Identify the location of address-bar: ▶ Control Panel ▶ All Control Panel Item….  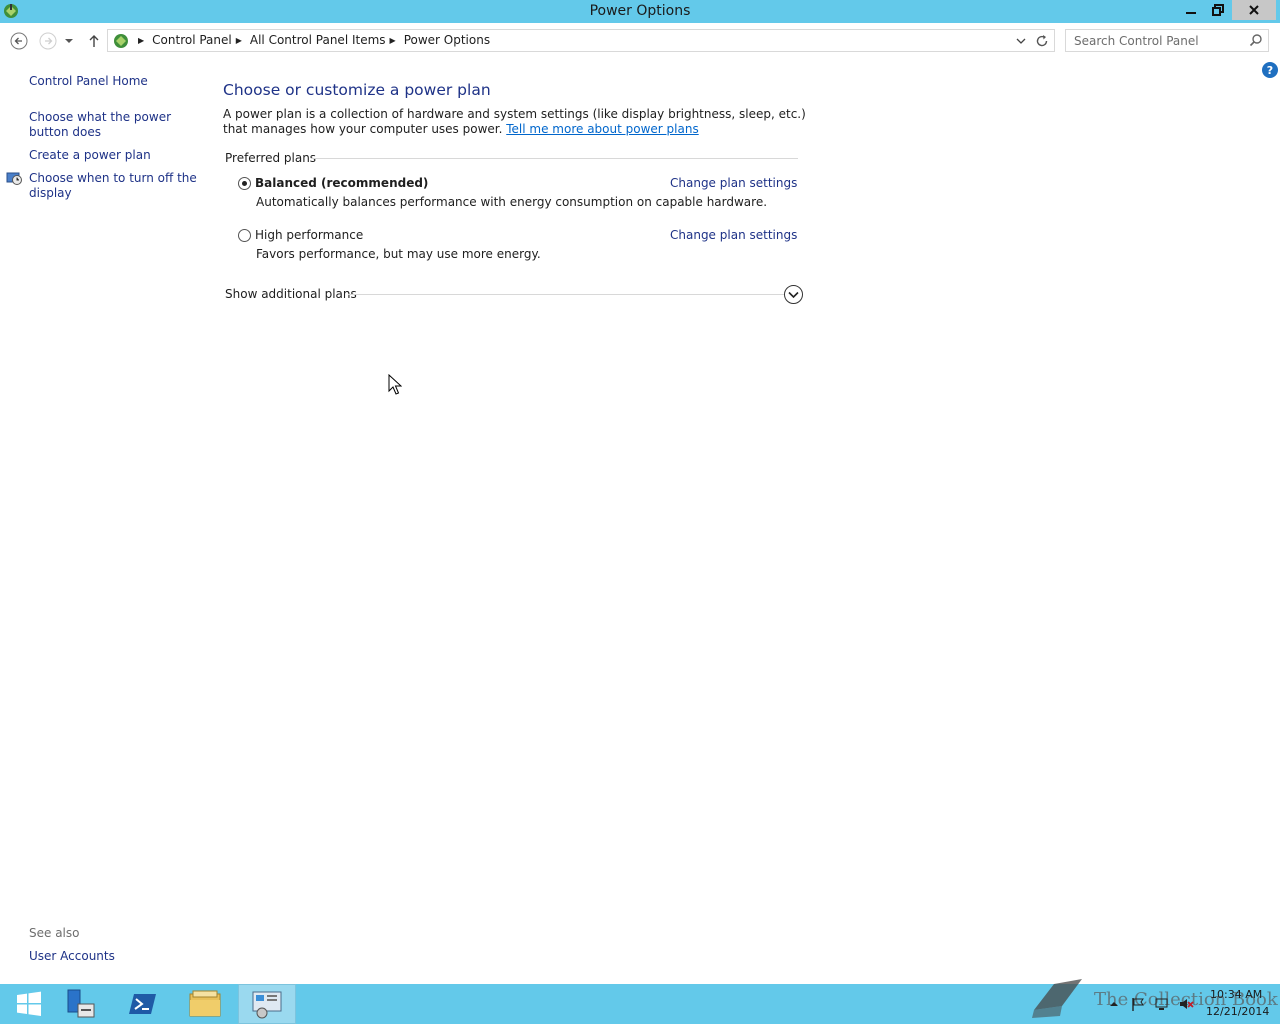
(581, 40).